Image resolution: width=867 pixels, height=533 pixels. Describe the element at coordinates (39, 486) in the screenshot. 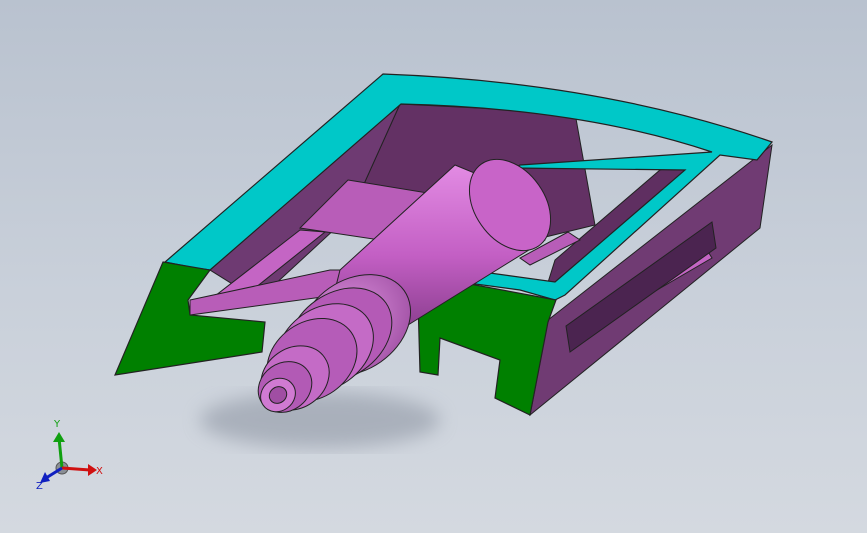

I see `triad-z-label: Z` at that location.